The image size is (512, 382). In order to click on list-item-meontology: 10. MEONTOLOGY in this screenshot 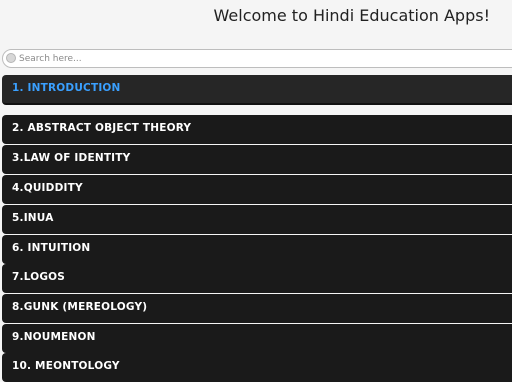, I will do `click(257, 367)`.